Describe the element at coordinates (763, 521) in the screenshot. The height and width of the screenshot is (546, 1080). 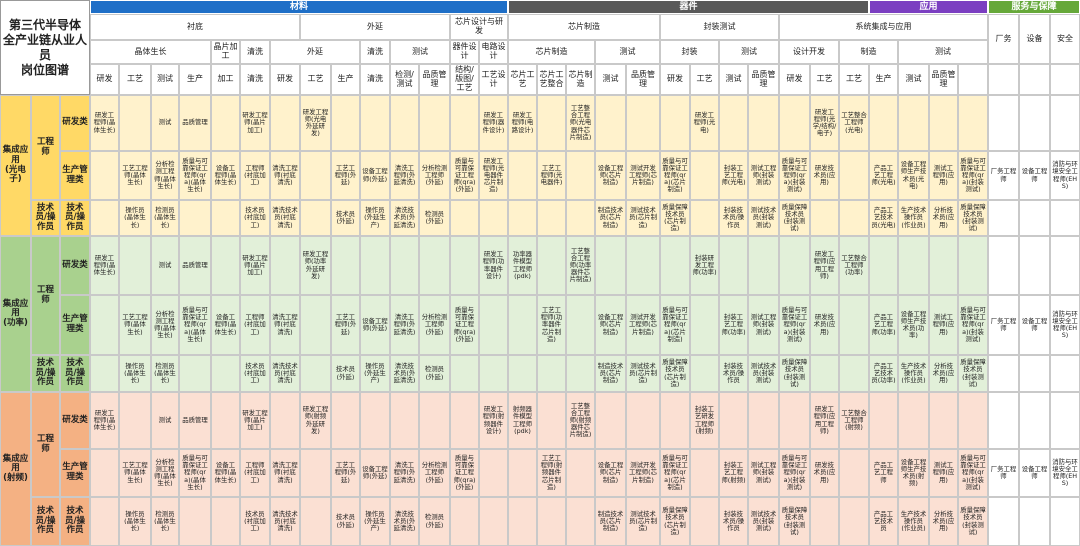
I see `role-cell: 测试技术员(封装测试)` at that location.